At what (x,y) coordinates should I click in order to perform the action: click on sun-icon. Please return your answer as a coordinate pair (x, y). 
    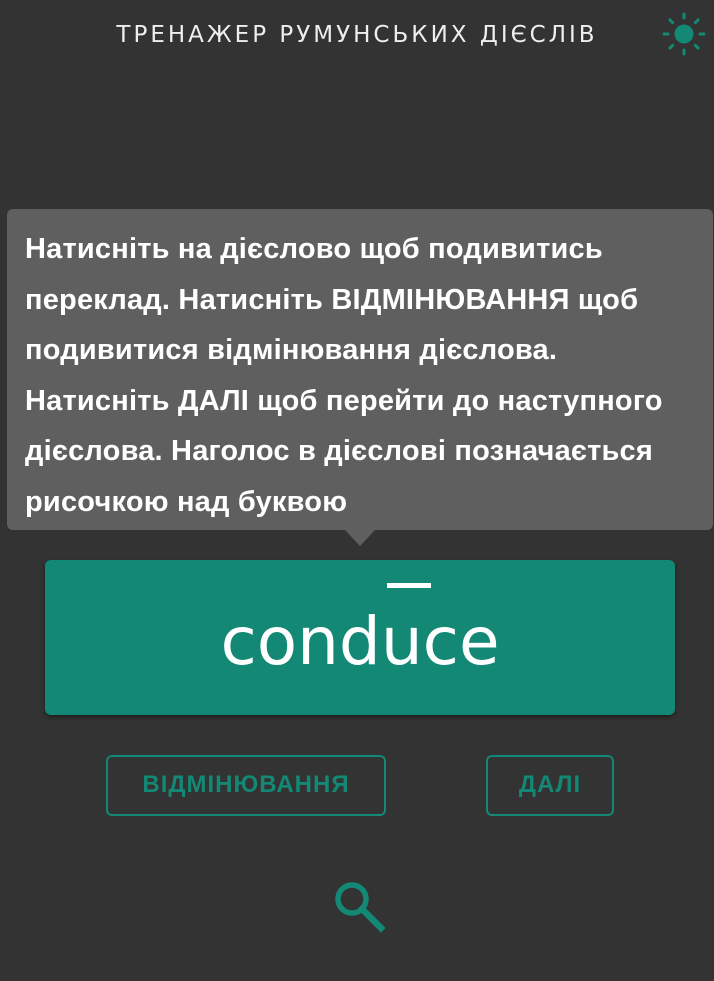
    Looking at the image, I should click on (684, 34).